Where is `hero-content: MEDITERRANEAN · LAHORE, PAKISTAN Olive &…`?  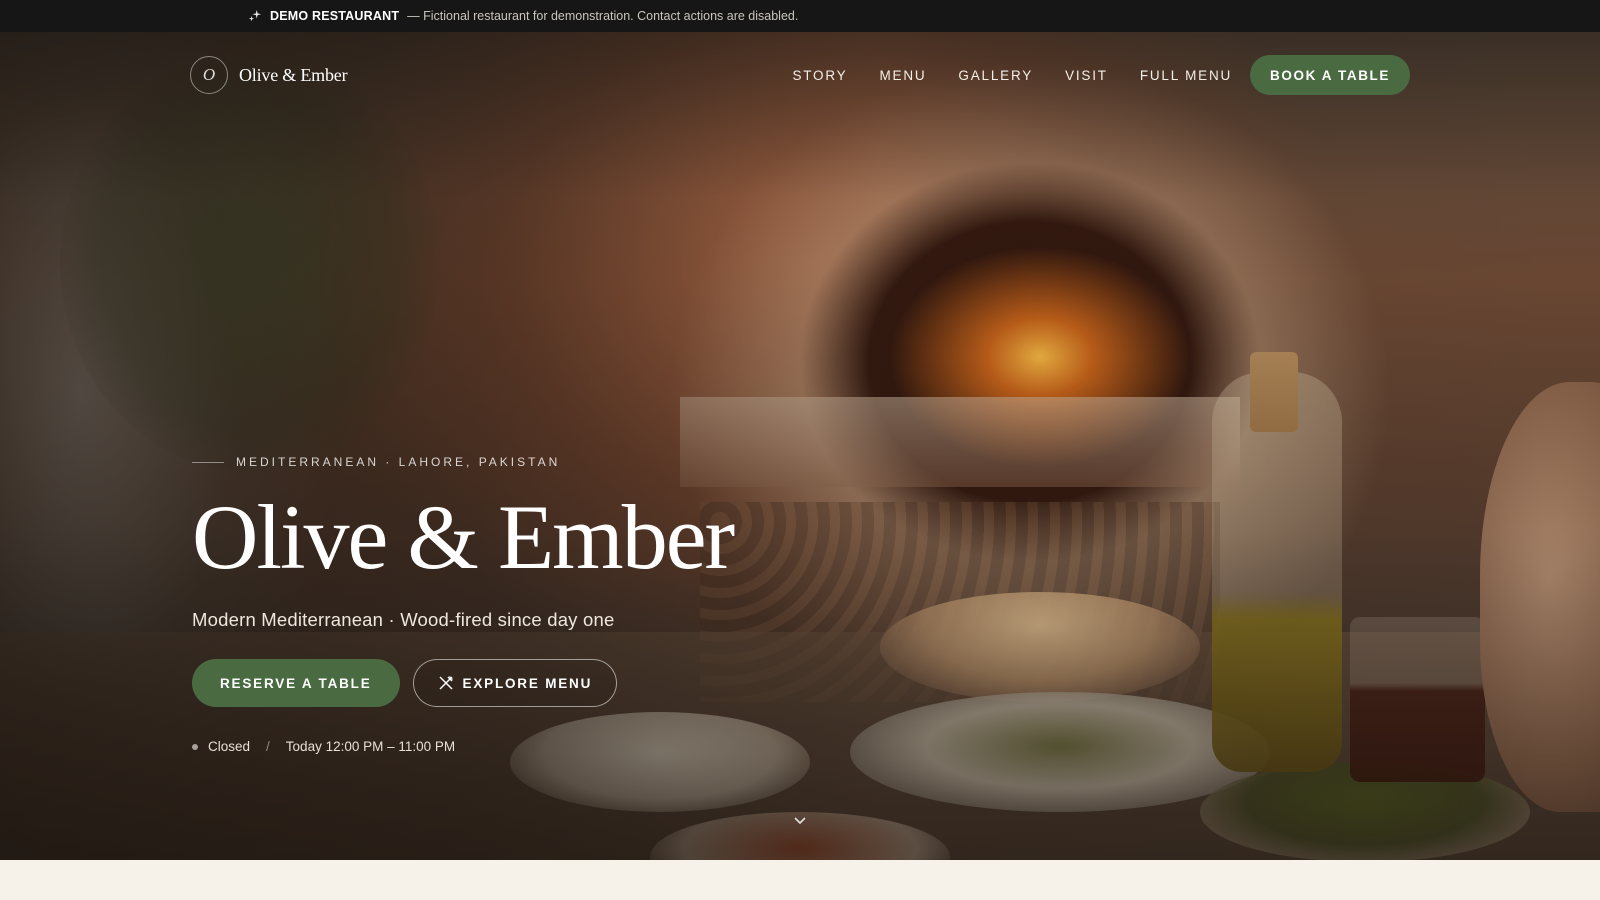 hero-content: MEDITERRANEAN · LAHORE, PAKISTAN Olive &… is located at coordinates (463, 604).